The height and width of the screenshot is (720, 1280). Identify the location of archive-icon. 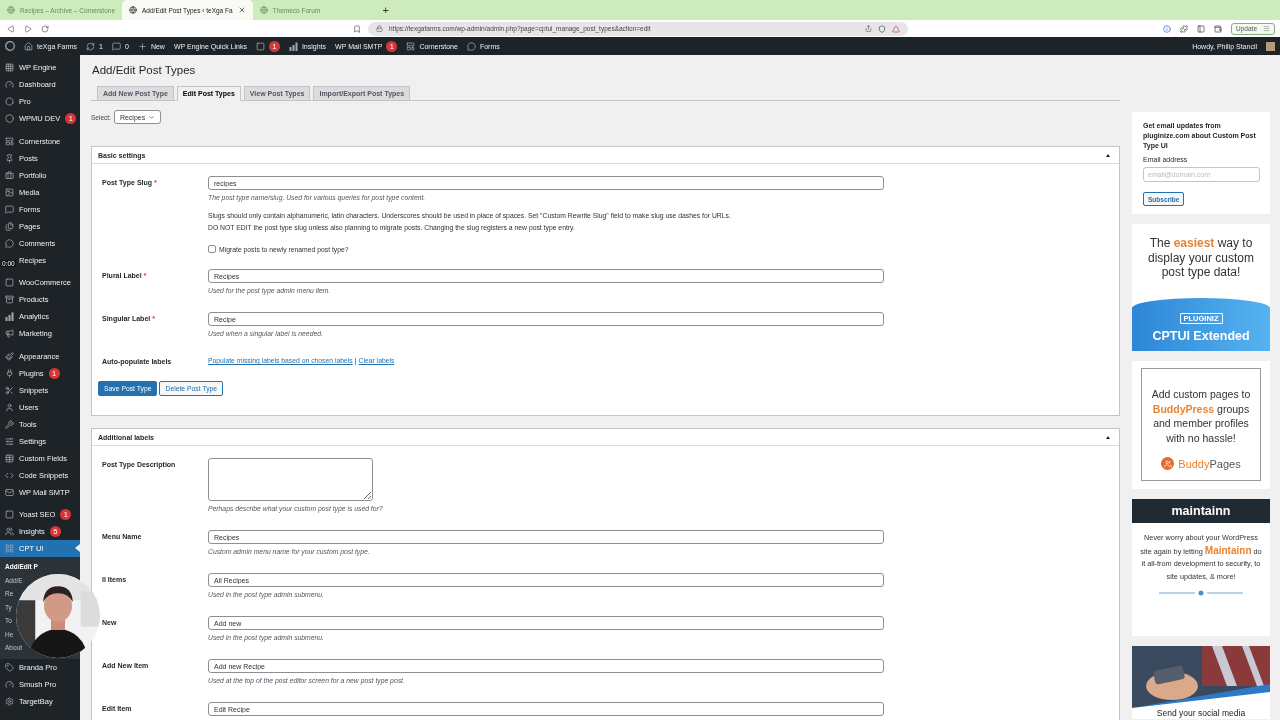
(9, 299).